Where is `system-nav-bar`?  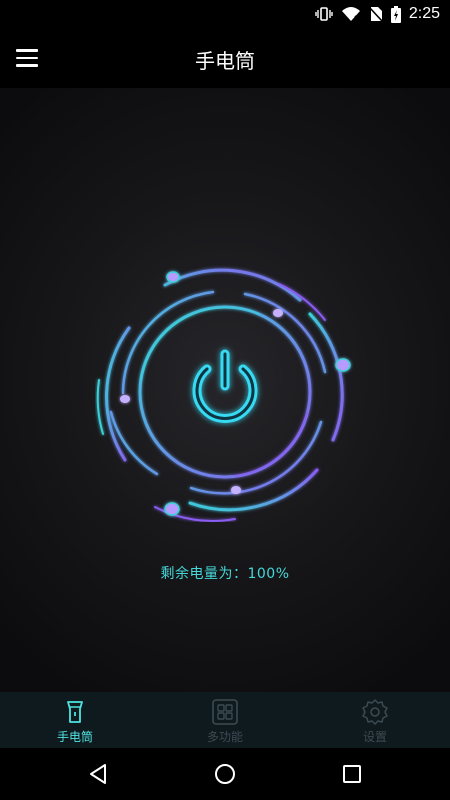 system-nav-bar is located at coordinates (225, 774).